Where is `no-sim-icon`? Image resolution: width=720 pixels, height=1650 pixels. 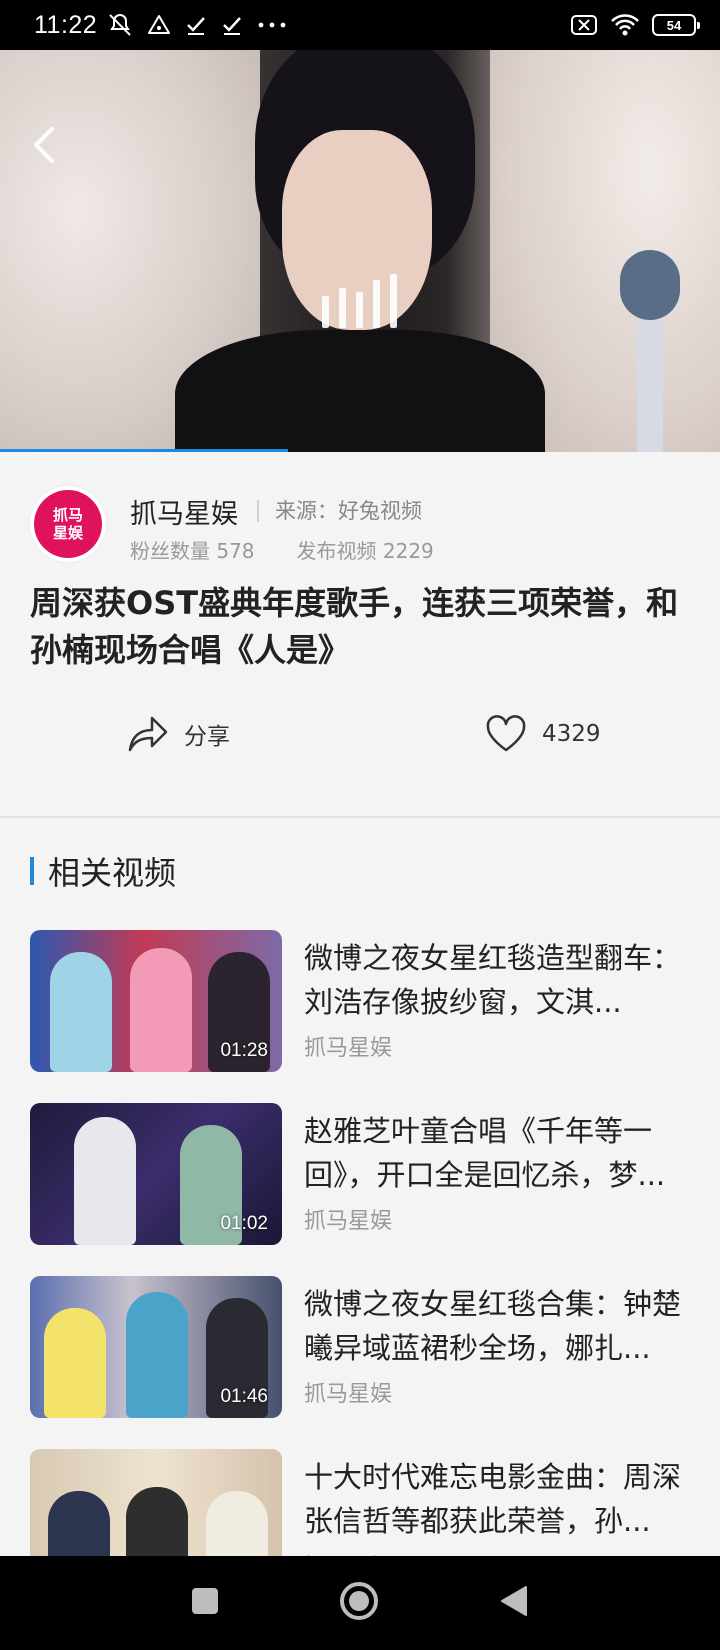 no-sim-icon is located at coordinates (584, 25).